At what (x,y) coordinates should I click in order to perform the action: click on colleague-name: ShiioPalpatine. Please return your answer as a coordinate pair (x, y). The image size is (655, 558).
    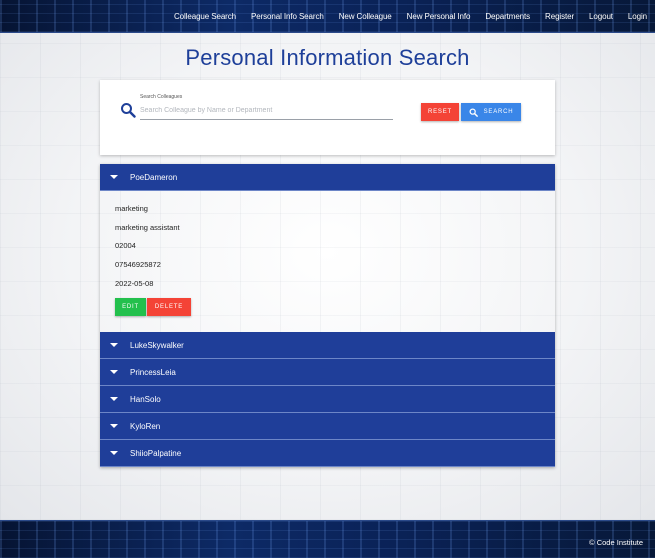
    Looking at the image, I should click on (156, 453).